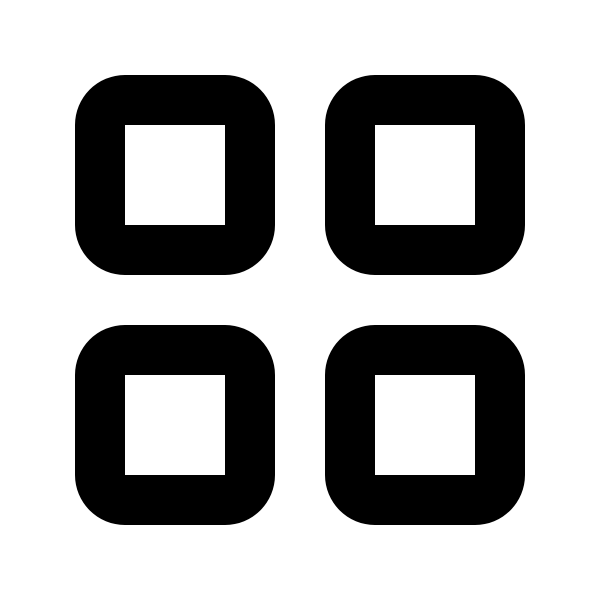  What do you see at coordinates (425, 175) in the screenshot?
I see `grid-tile-top-right` at bounding box center [425, 175].